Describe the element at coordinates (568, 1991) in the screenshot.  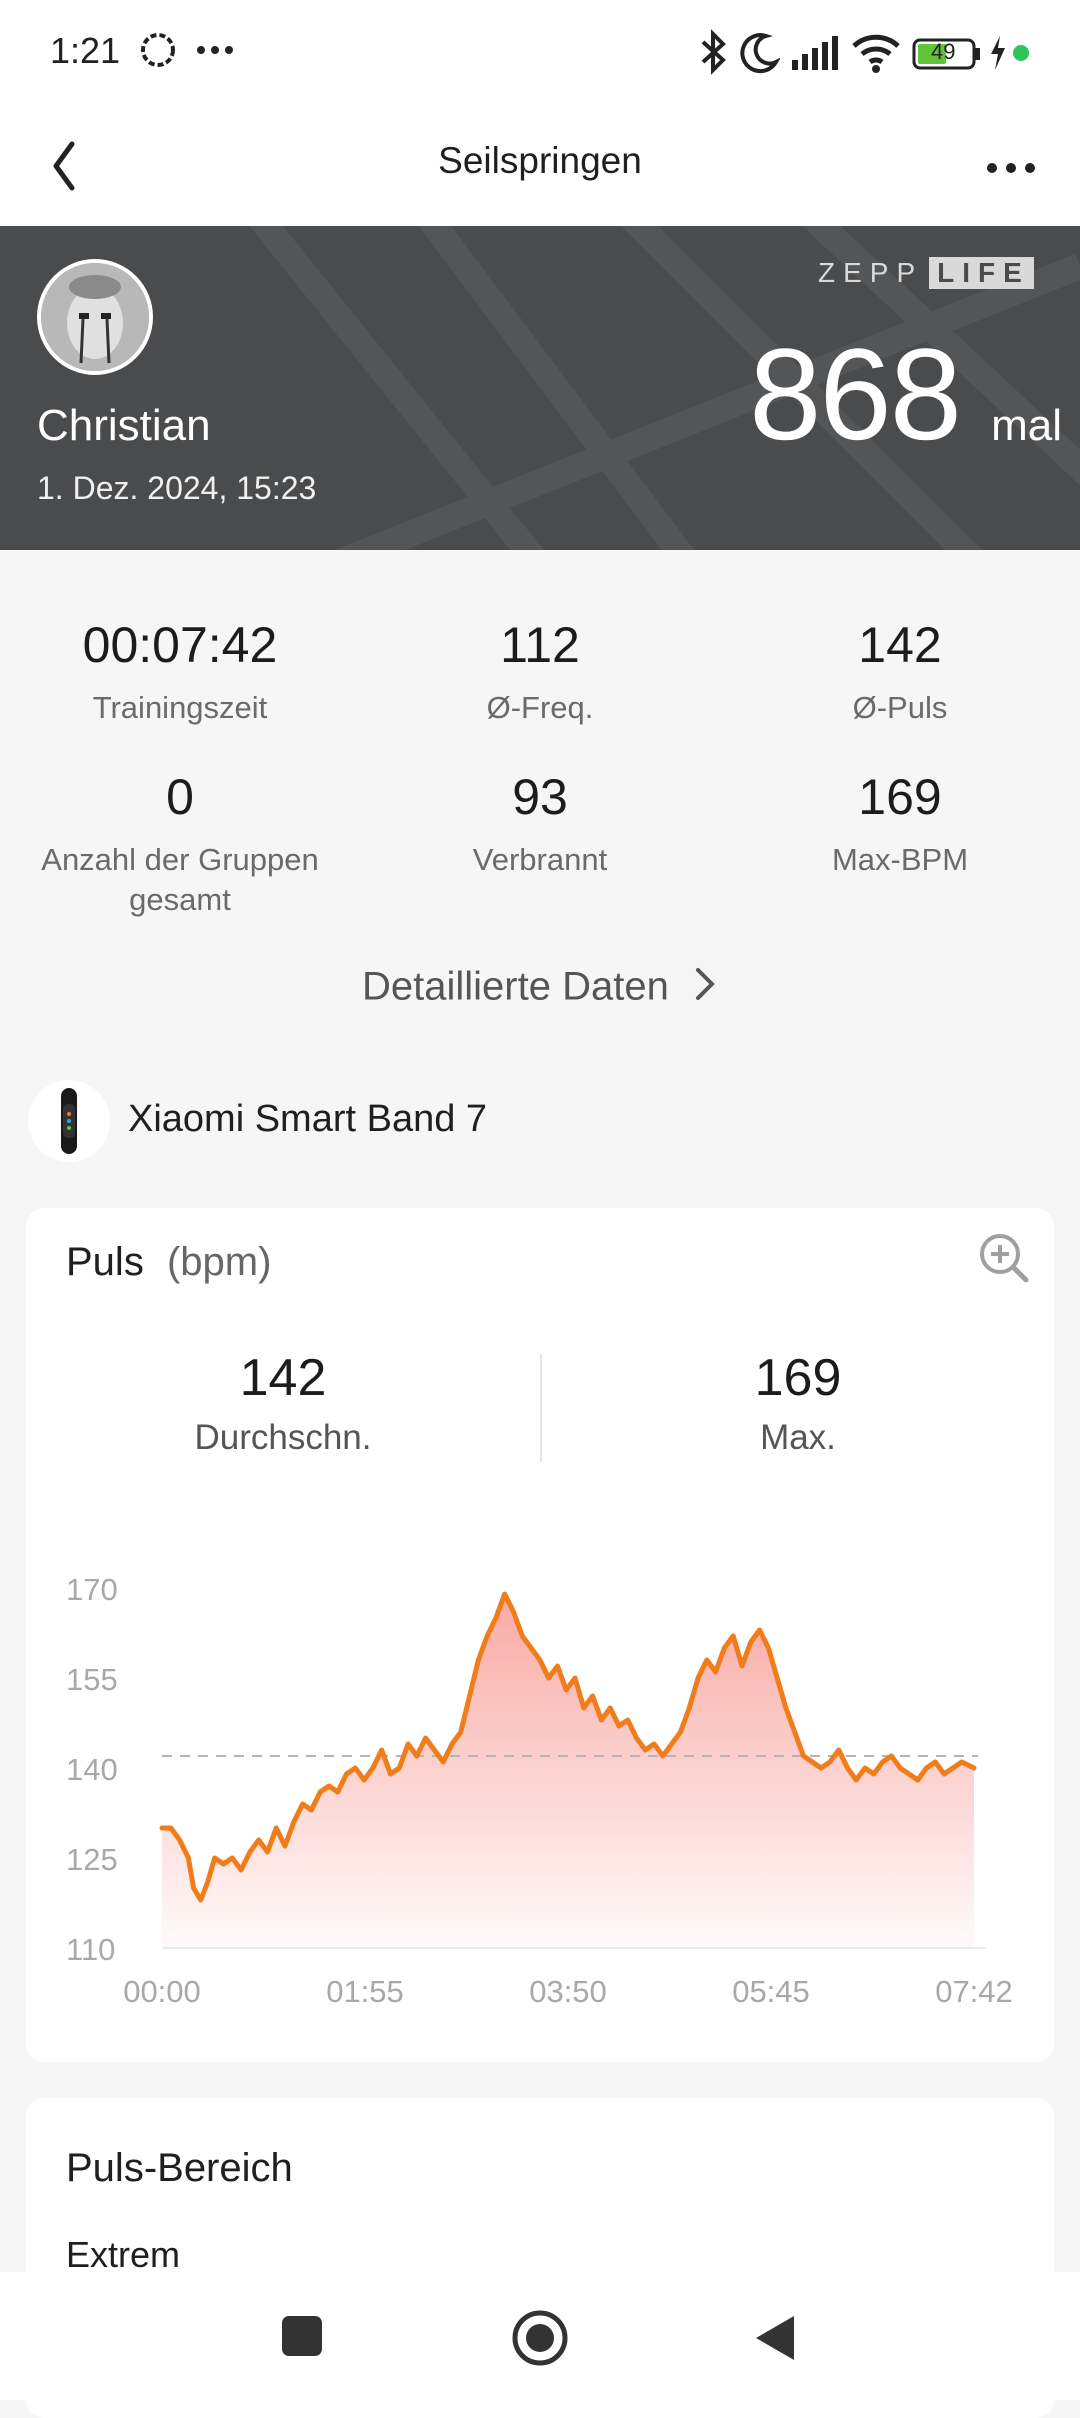
I see `x-axis-tick-label: 03:50` at that location.